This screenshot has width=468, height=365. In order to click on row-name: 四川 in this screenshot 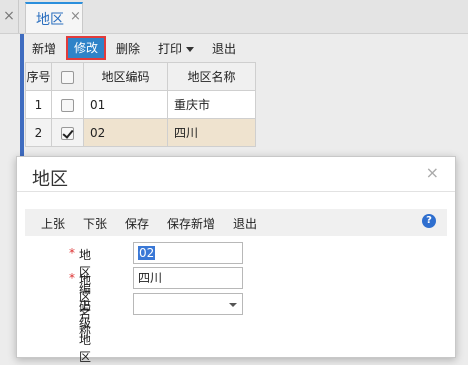, I will do `click(211, 132)`.